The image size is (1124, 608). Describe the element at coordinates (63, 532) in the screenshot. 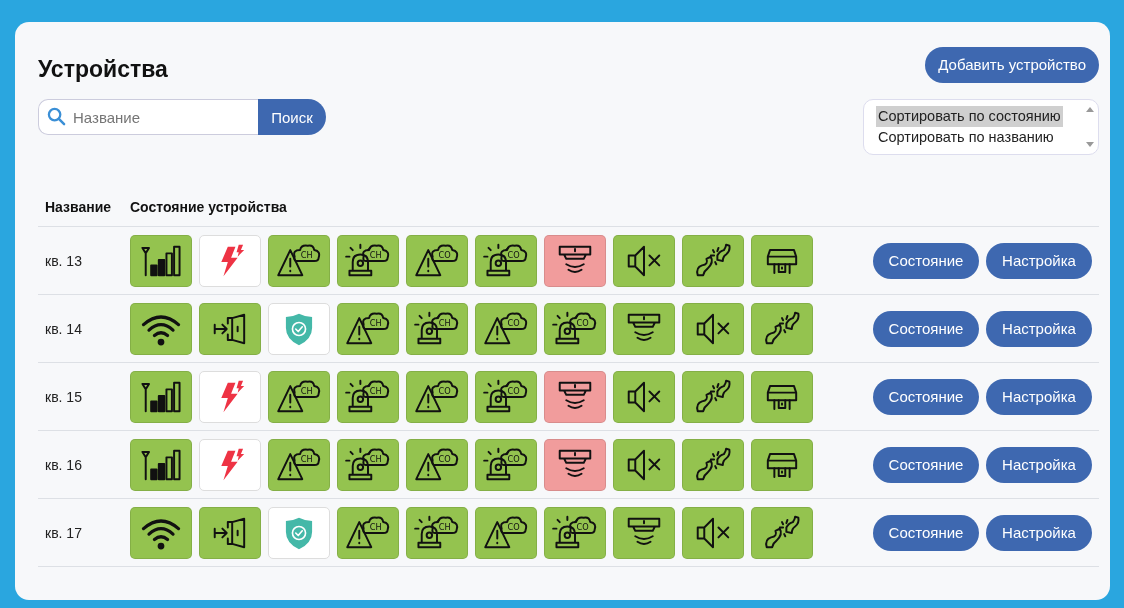

I see `device-name: кв. 17` at that location.